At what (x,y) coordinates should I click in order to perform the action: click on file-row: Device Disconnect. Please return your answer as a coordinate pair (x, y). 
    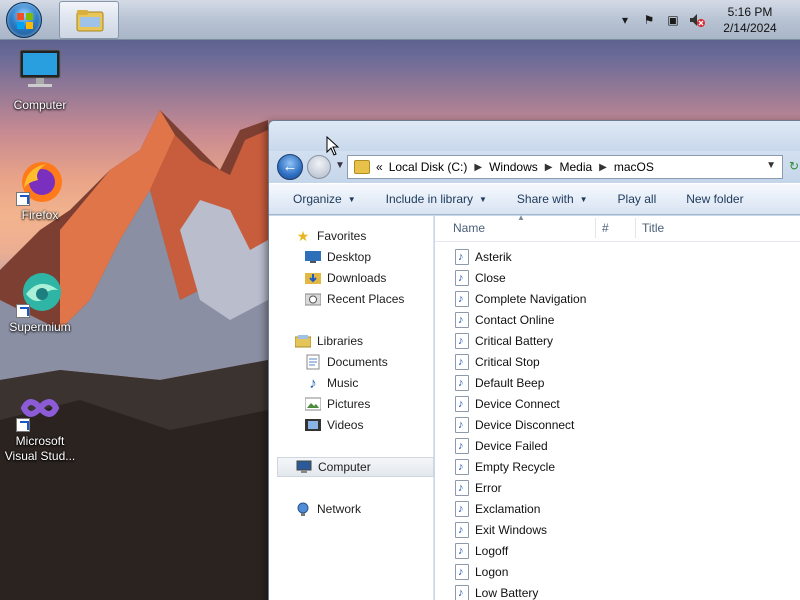
    Looking at the image, I should click on (514, 425).